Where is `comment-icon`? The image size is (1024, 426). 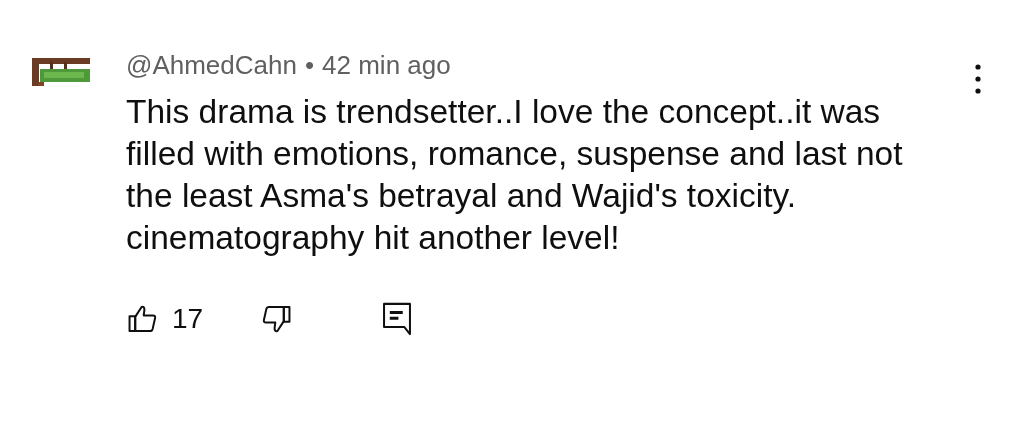 comment-icon is located at coordinates (397, 319).